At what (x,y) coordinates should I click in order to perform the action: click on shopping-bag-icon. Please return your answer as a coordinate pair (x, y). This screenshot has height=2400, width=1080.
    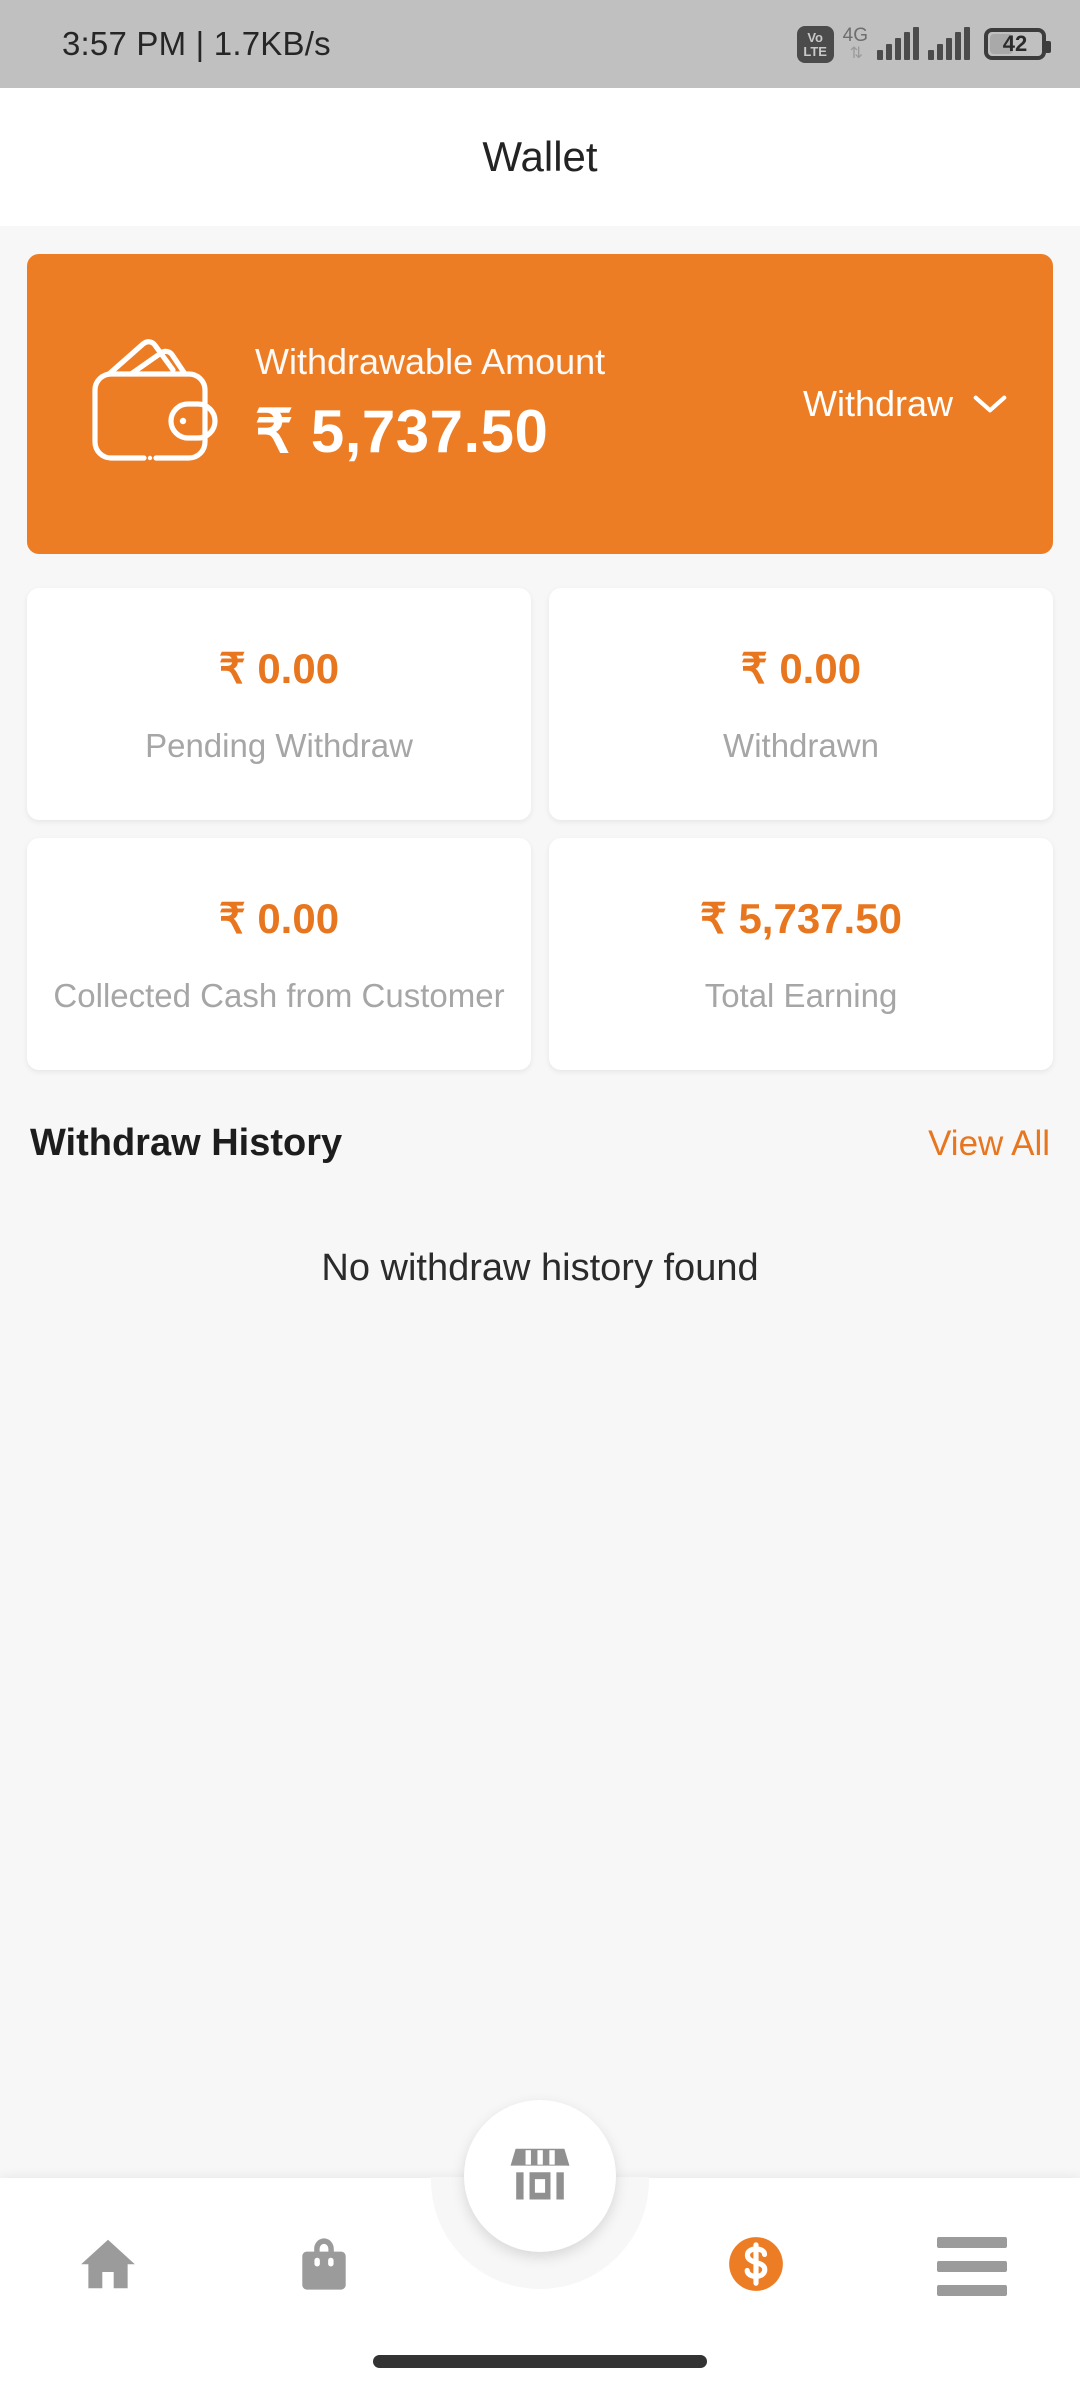
    Looking at the image, I should click on (324, 2266).